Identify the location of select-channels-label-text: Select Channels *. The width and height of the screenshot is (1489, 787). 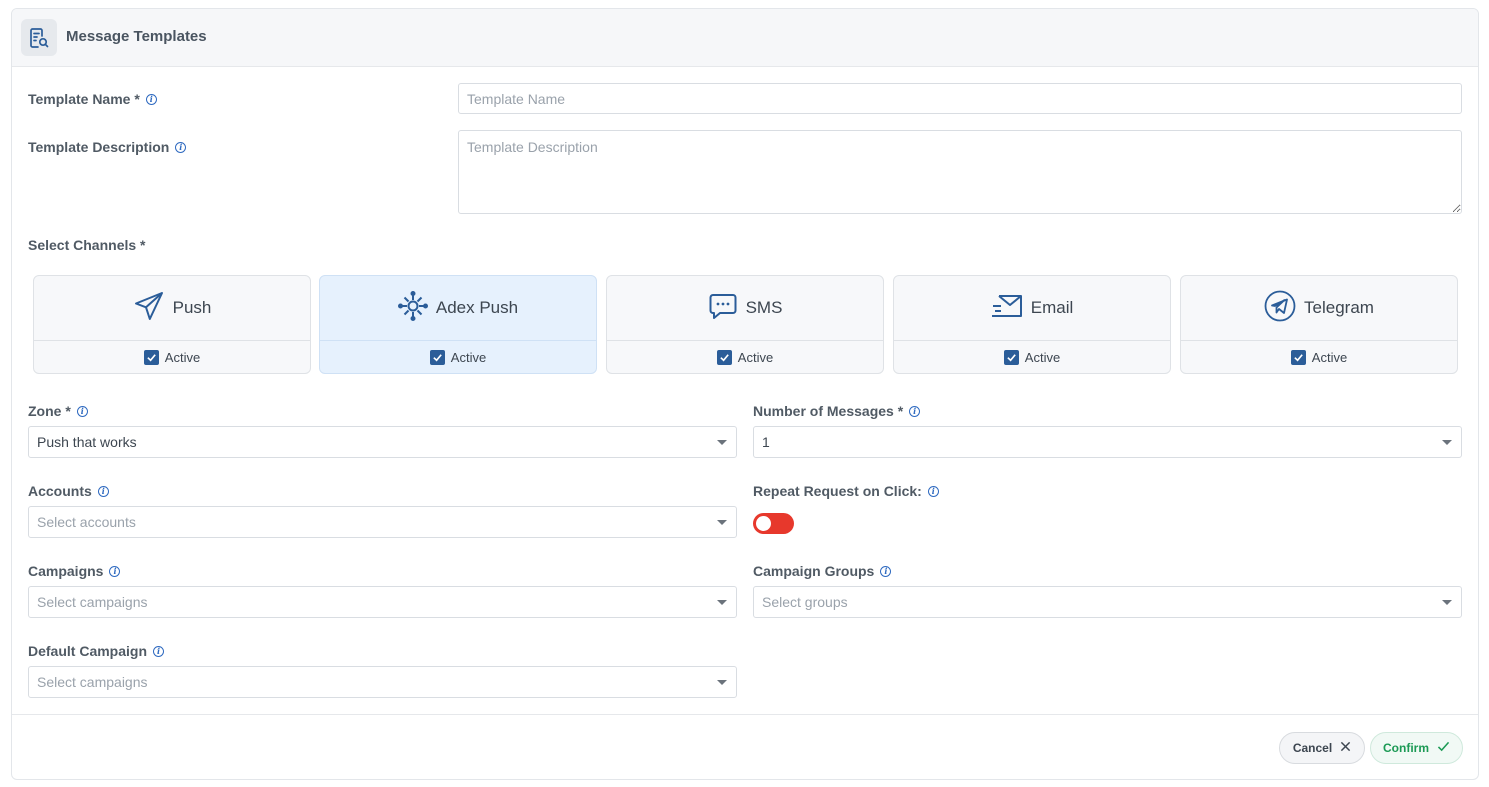
(87, 245).